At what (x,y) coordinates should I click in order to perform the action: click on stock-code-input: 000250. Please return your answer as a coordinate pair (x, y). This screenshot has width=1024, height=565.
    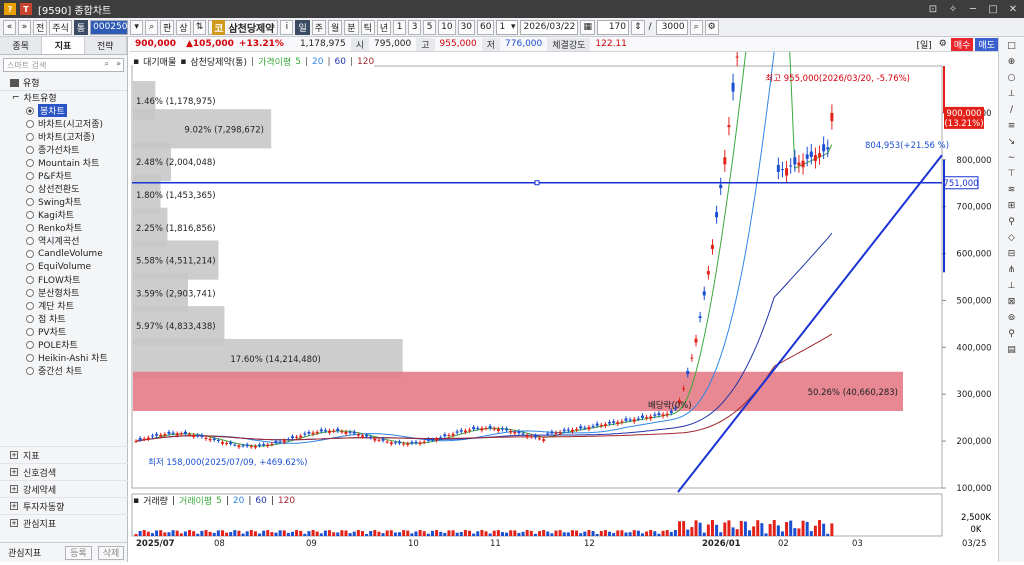
    Looking at the image, I should click on (109, 27).